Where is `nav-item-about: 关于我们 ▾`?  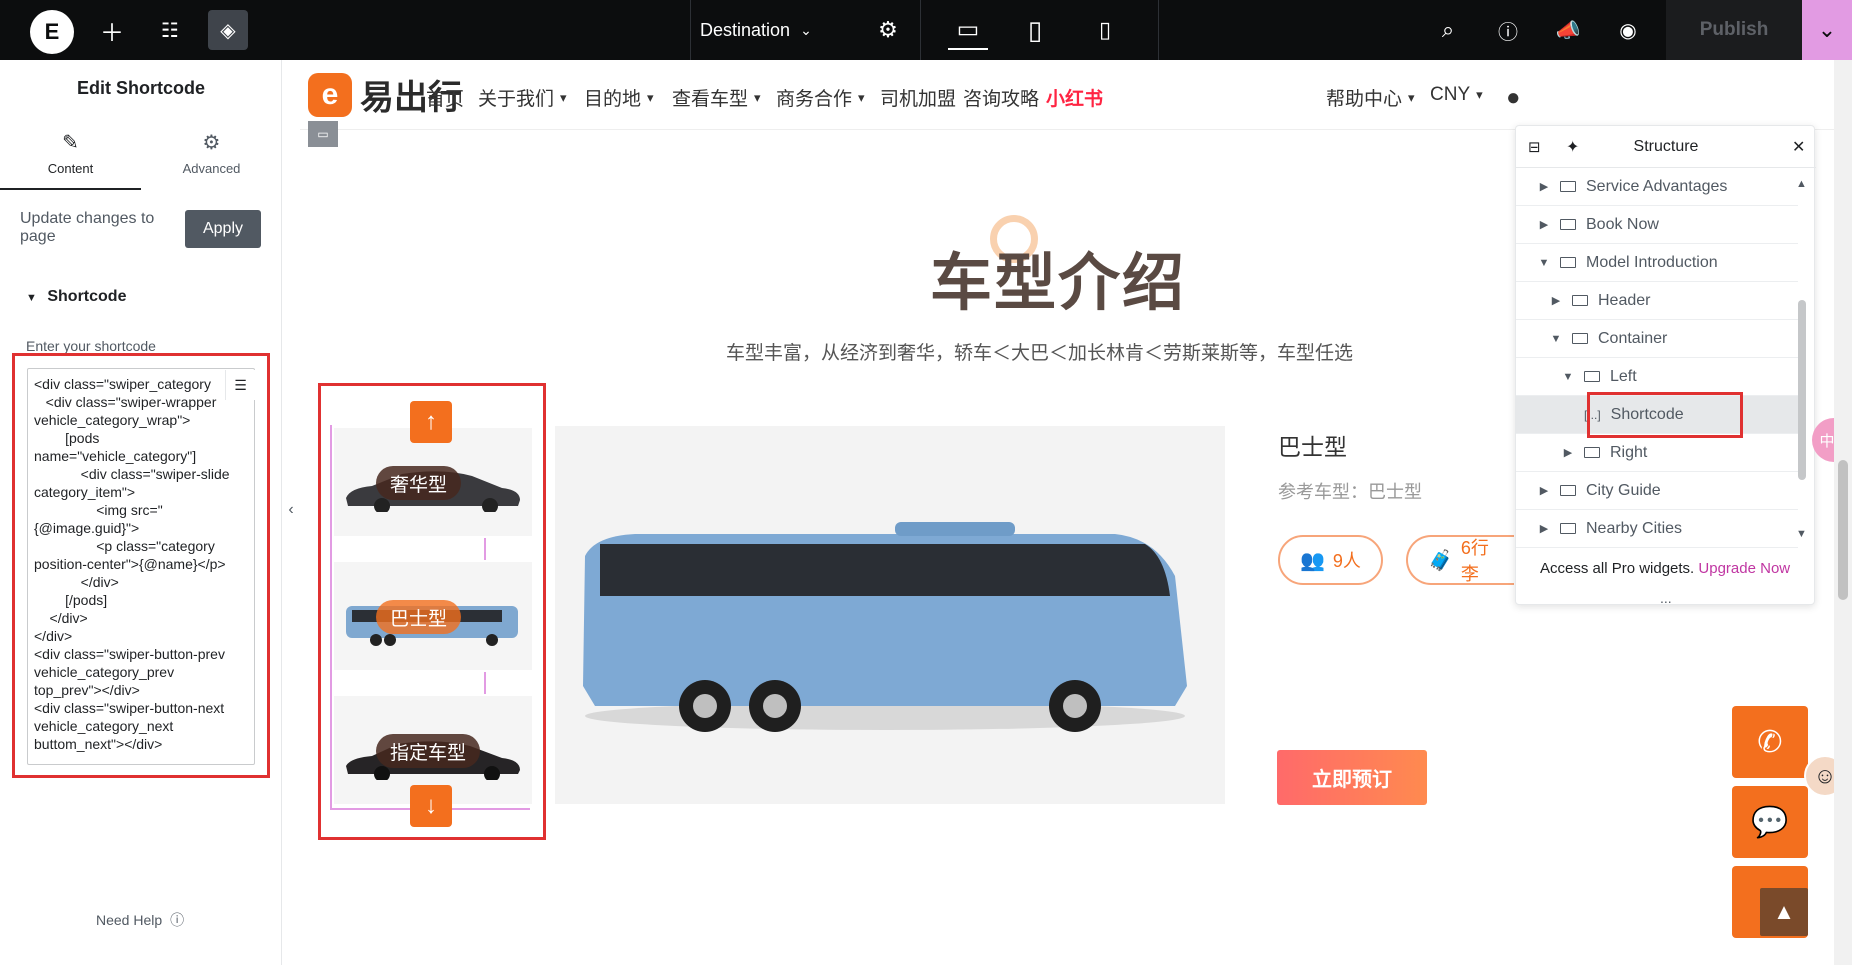
nav-item-about: 关于我们 ▾ is located at coordinates (522, 97).